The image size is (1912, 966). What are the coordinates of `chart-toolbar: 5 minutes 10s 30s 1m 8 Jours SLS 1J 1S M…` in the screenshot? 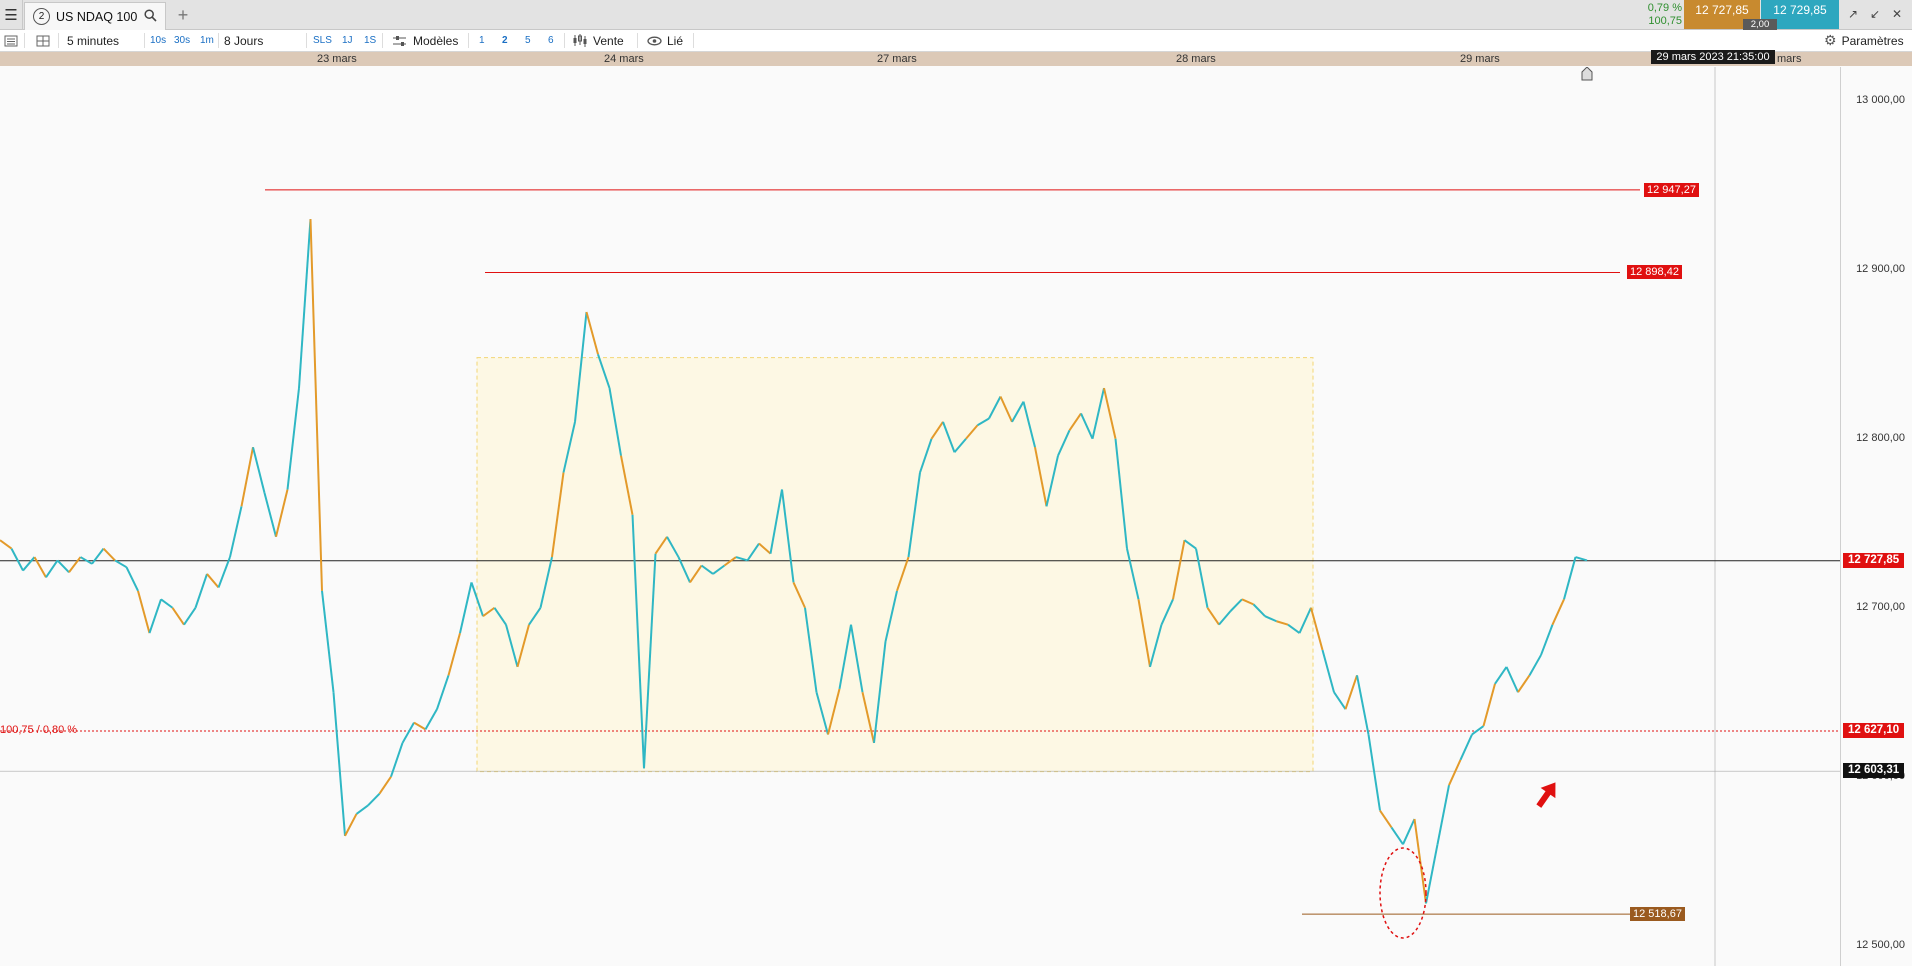 It's located at (956, 41).